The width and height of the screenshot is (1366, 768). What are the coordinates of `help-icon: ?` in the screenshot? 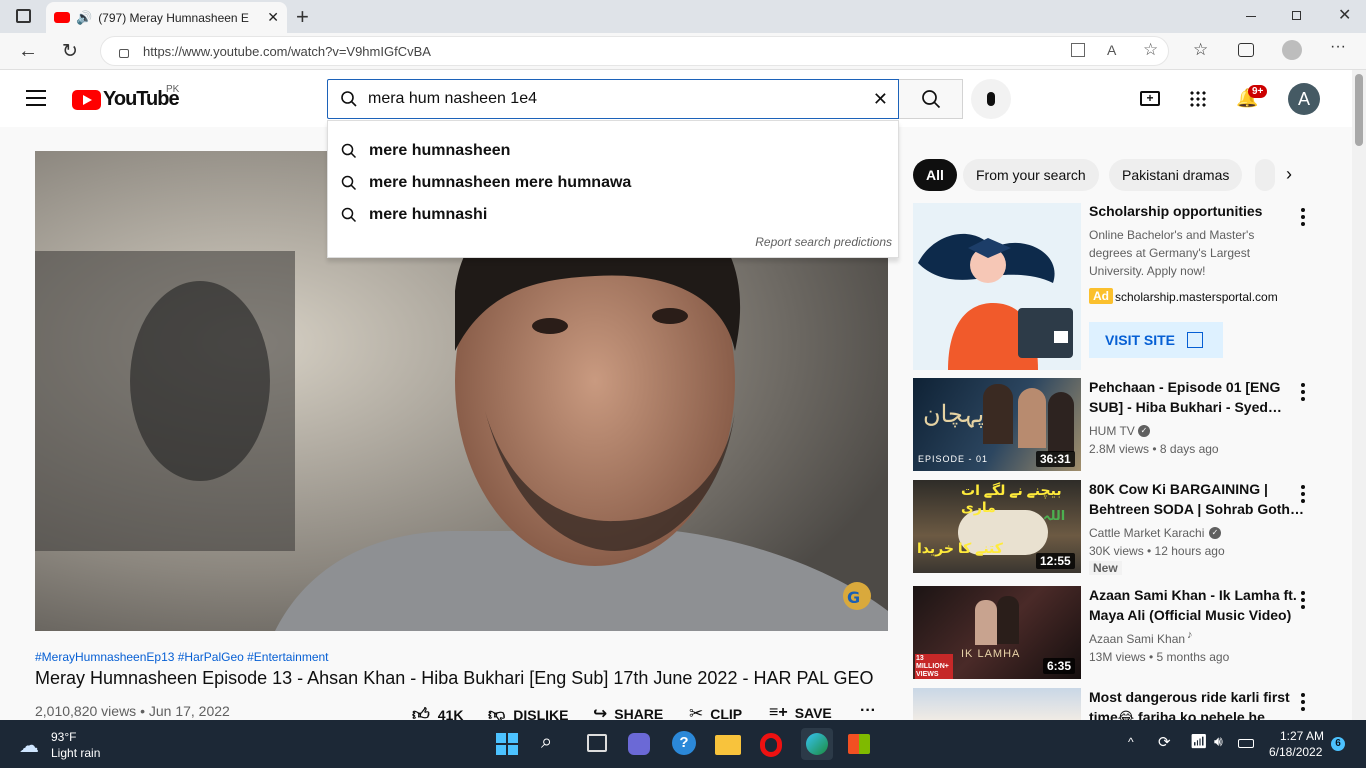 It's located at (684, 743).